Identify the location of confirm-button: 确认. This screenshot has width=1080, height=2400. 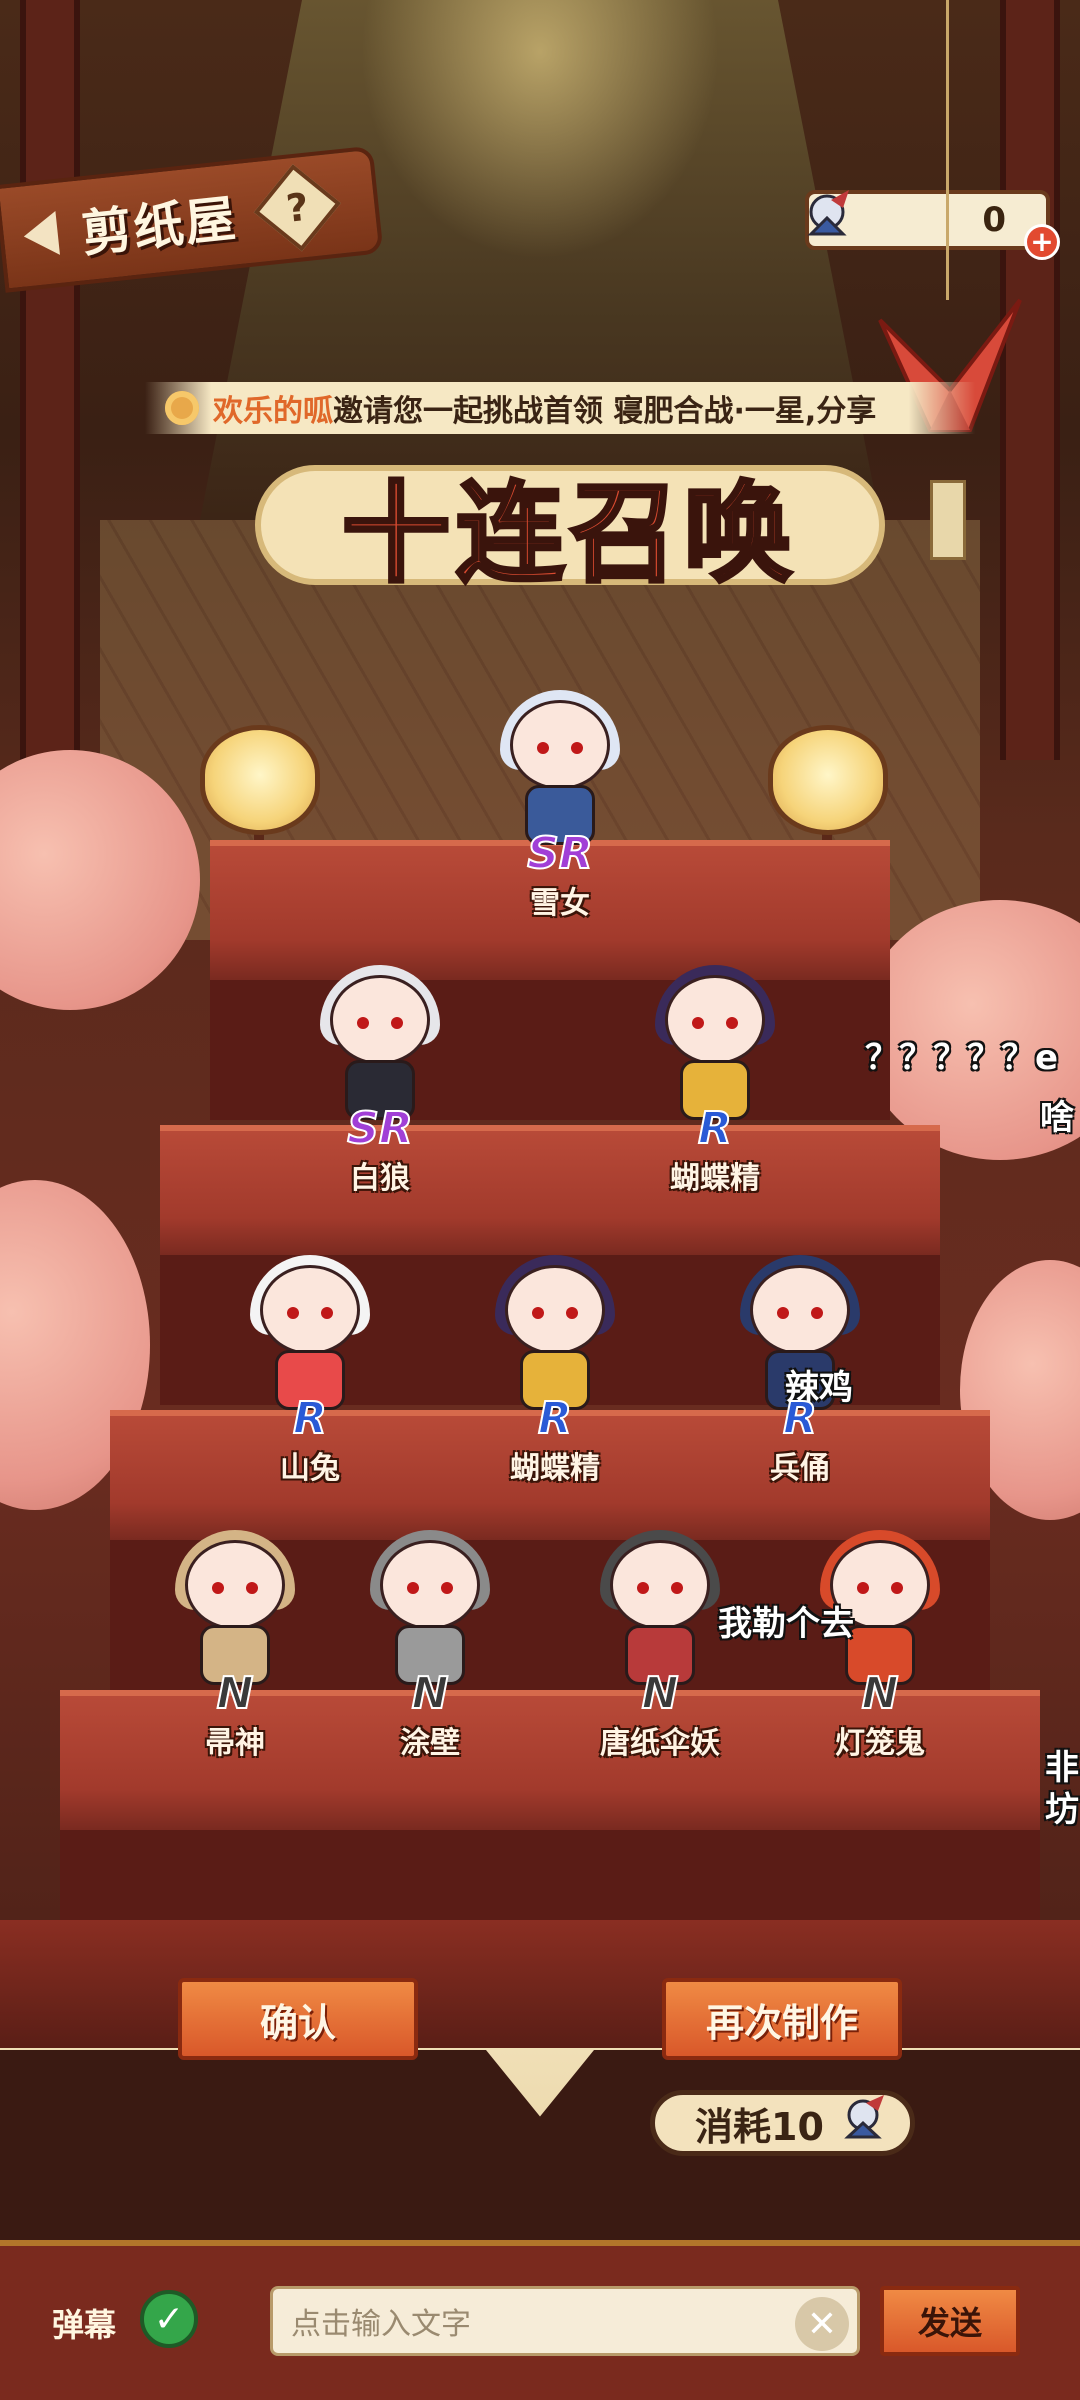
(298, 2019).